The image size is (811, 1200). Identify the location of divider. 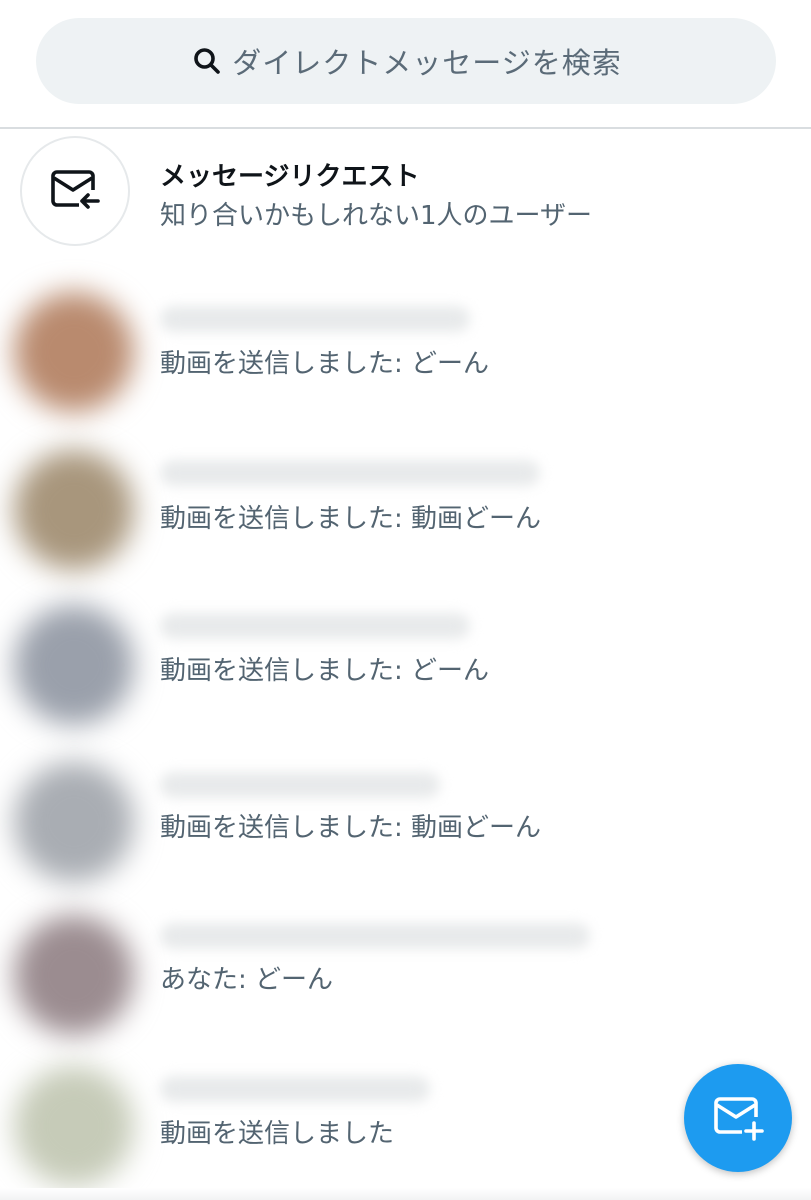
(405, 128).